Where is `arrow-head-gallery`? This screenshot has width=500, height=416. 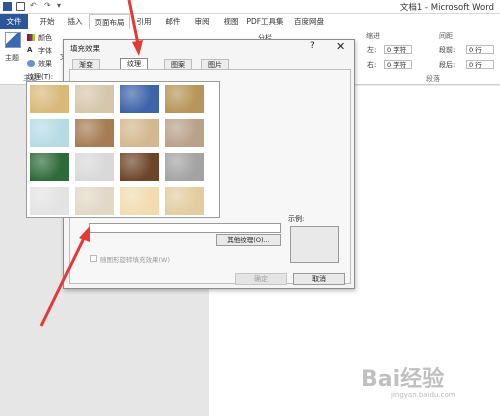 arrow-head-gallery is located at coordinates (84, 234).